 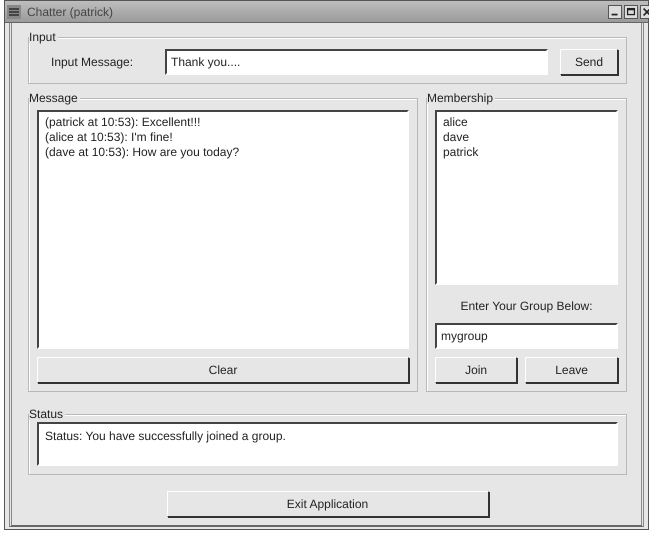 What do you see at coordinates (47, 414) in the screenshot?
I see `group-label: Status` at bounding box center [47, 414].